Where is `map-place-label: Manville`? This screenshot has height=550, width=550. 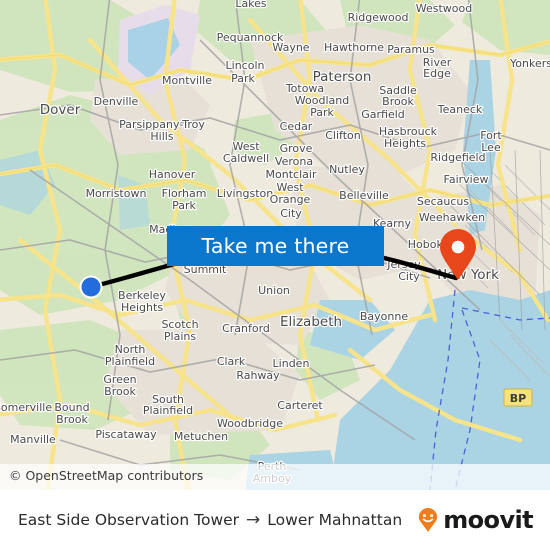
map-place-label: Manville is located at coordinates (33, 439).